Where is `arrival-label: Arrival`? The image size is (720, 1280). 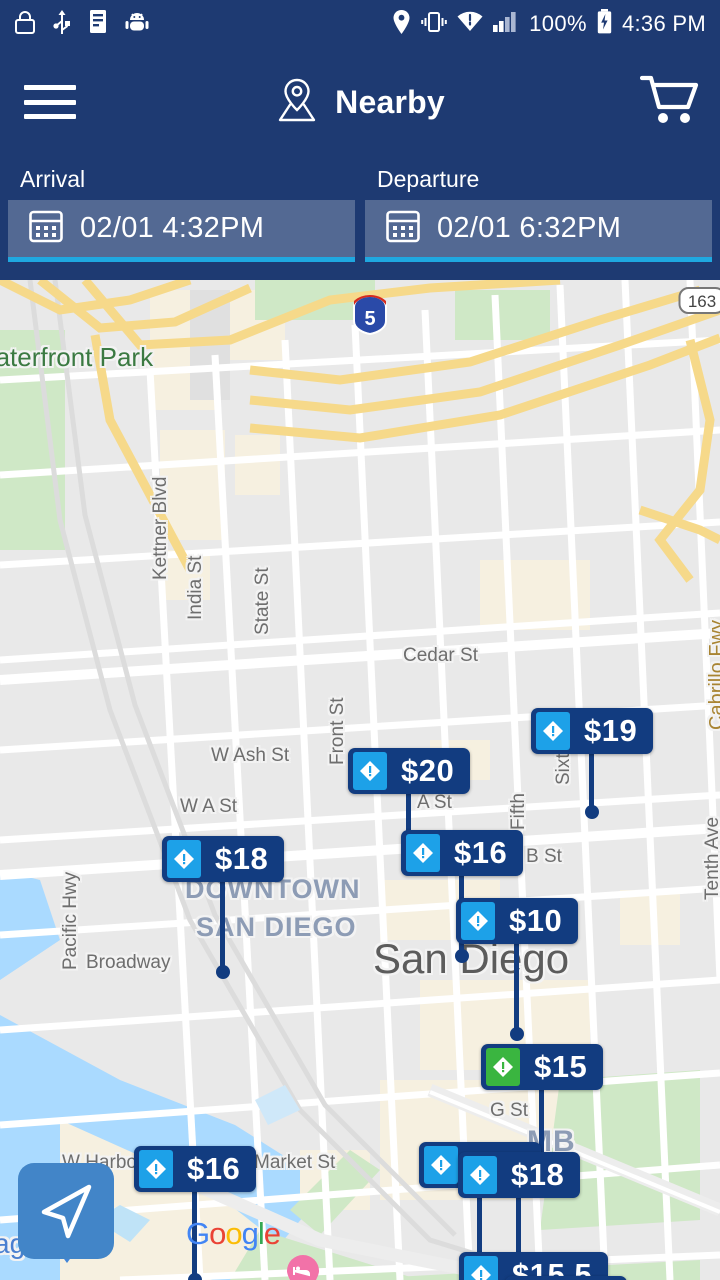
arrival-label: Arrival is located at coordinates (53, 179).